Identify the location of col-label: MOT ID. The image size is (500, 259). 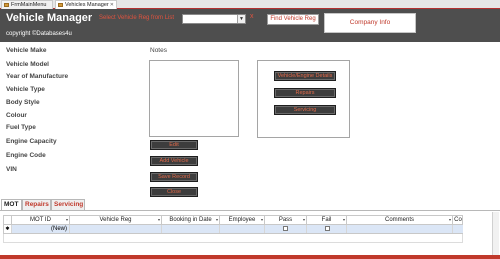
(40, 220).